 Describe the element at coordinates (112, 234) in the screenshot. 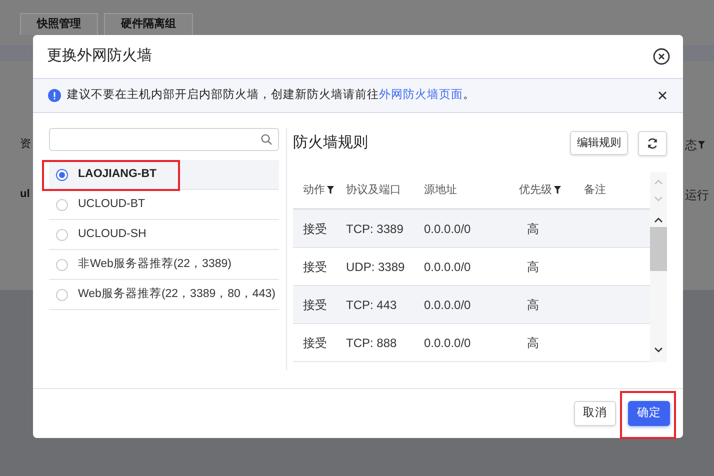

I see `firewall-name: UCLOUD-SH` at that location.